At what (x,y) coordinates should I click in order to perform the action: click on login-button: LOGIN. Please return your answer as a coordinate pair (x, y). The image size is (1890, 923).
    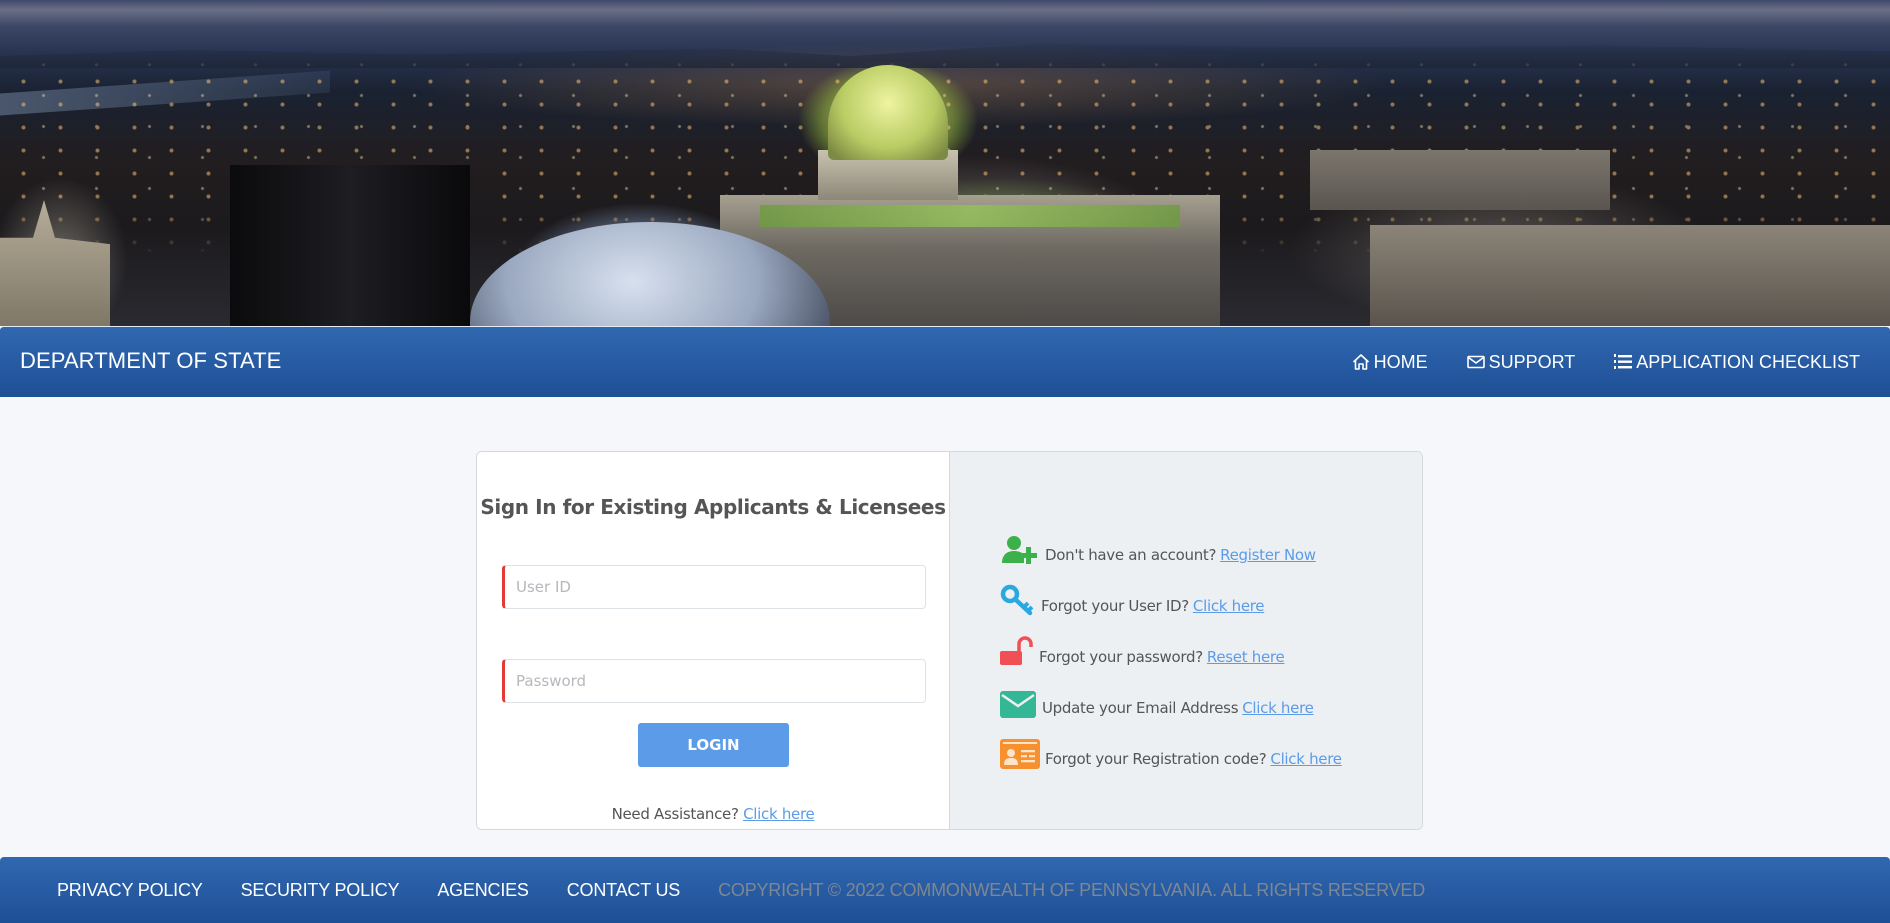
    Looking at the image, I should click on (713, 745).